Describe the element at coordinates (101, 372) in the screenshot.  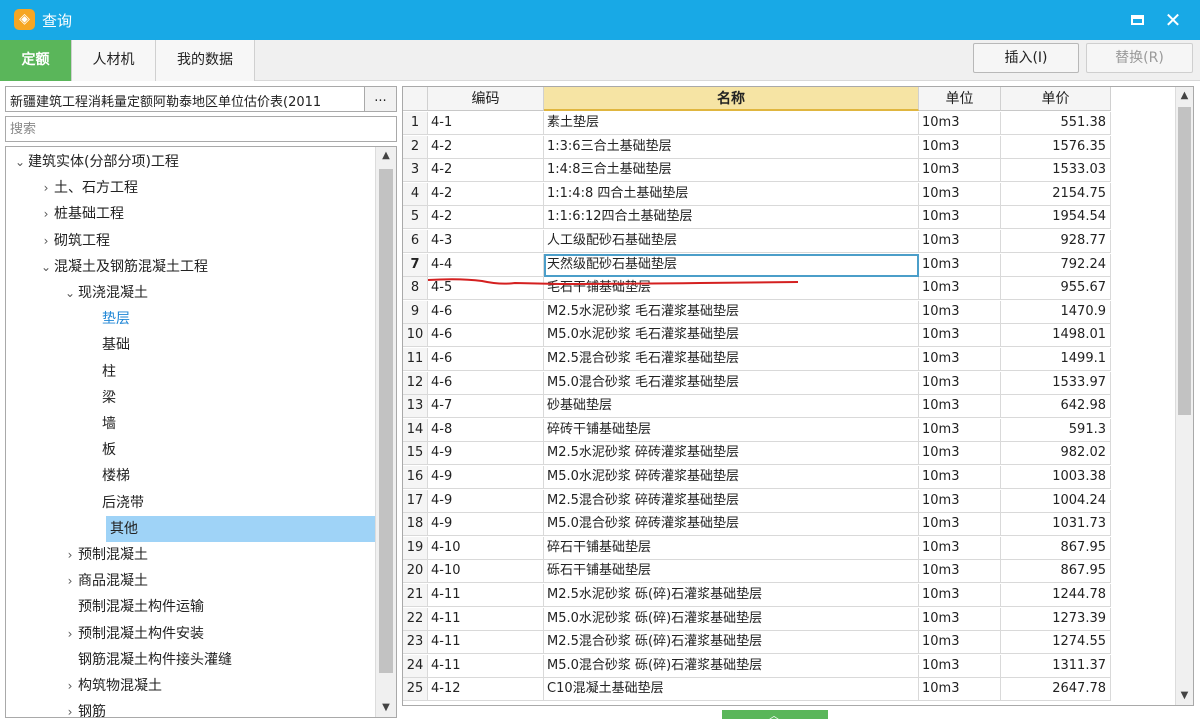
I see `tree-item: 柱` at that location.